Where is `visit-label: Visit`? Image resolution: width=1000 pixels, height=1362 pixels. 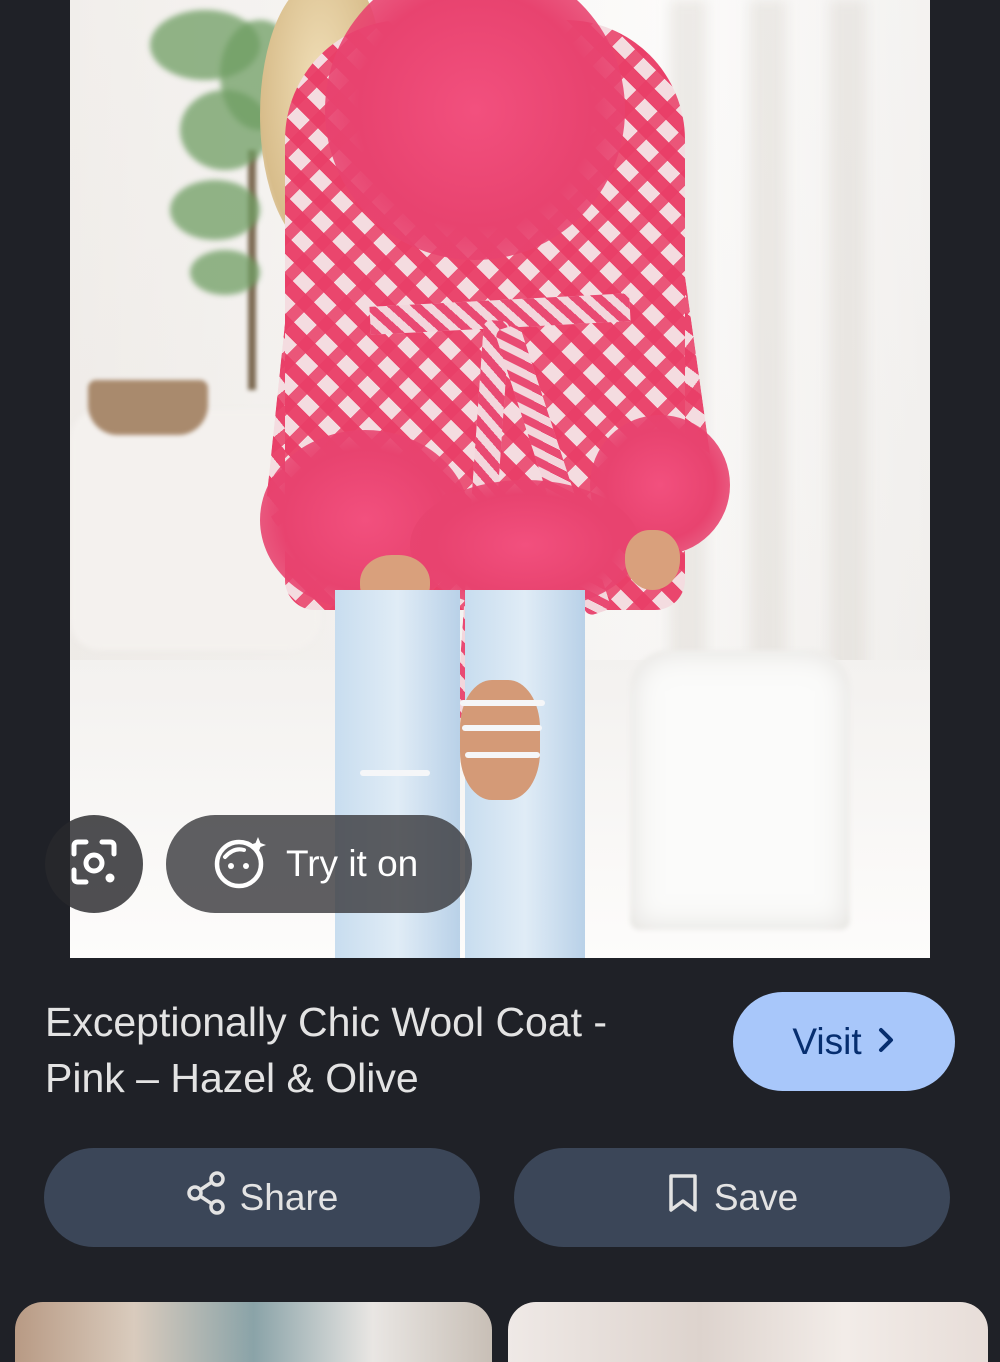
visit-label: Visit is located at coordinates (827, 1041).